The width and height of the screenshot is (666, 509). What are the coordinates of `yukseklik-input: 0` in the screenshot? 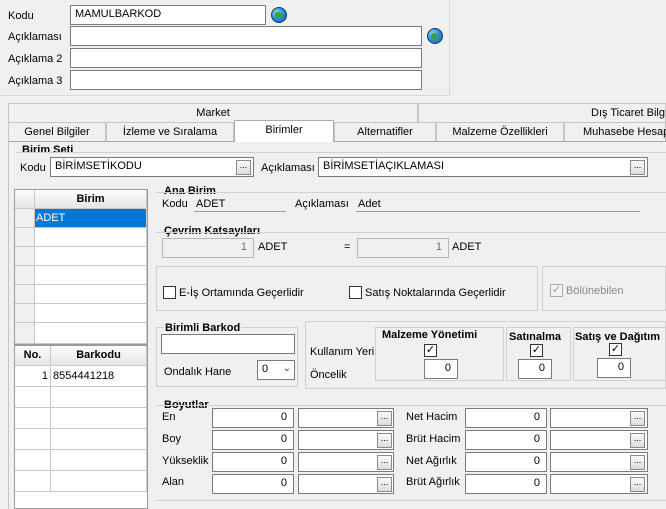 It's located at (253, 462).